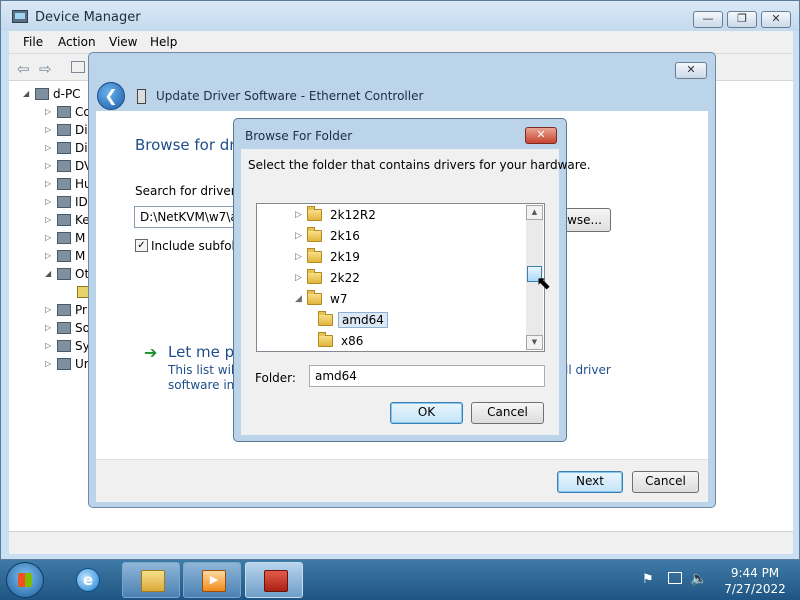 The height and width of the screenshot is (600, 800). Describe the element at coordinates (151, 352) in the screenshot. I see `green-arrow-icon: ➔` at that location.